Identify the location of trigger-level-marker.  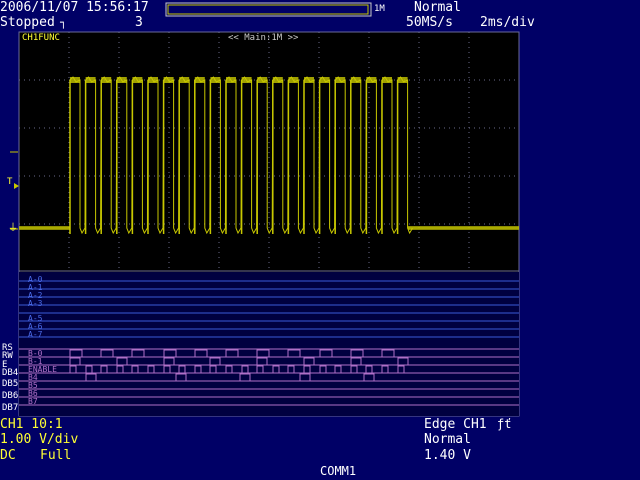
(16, 186).